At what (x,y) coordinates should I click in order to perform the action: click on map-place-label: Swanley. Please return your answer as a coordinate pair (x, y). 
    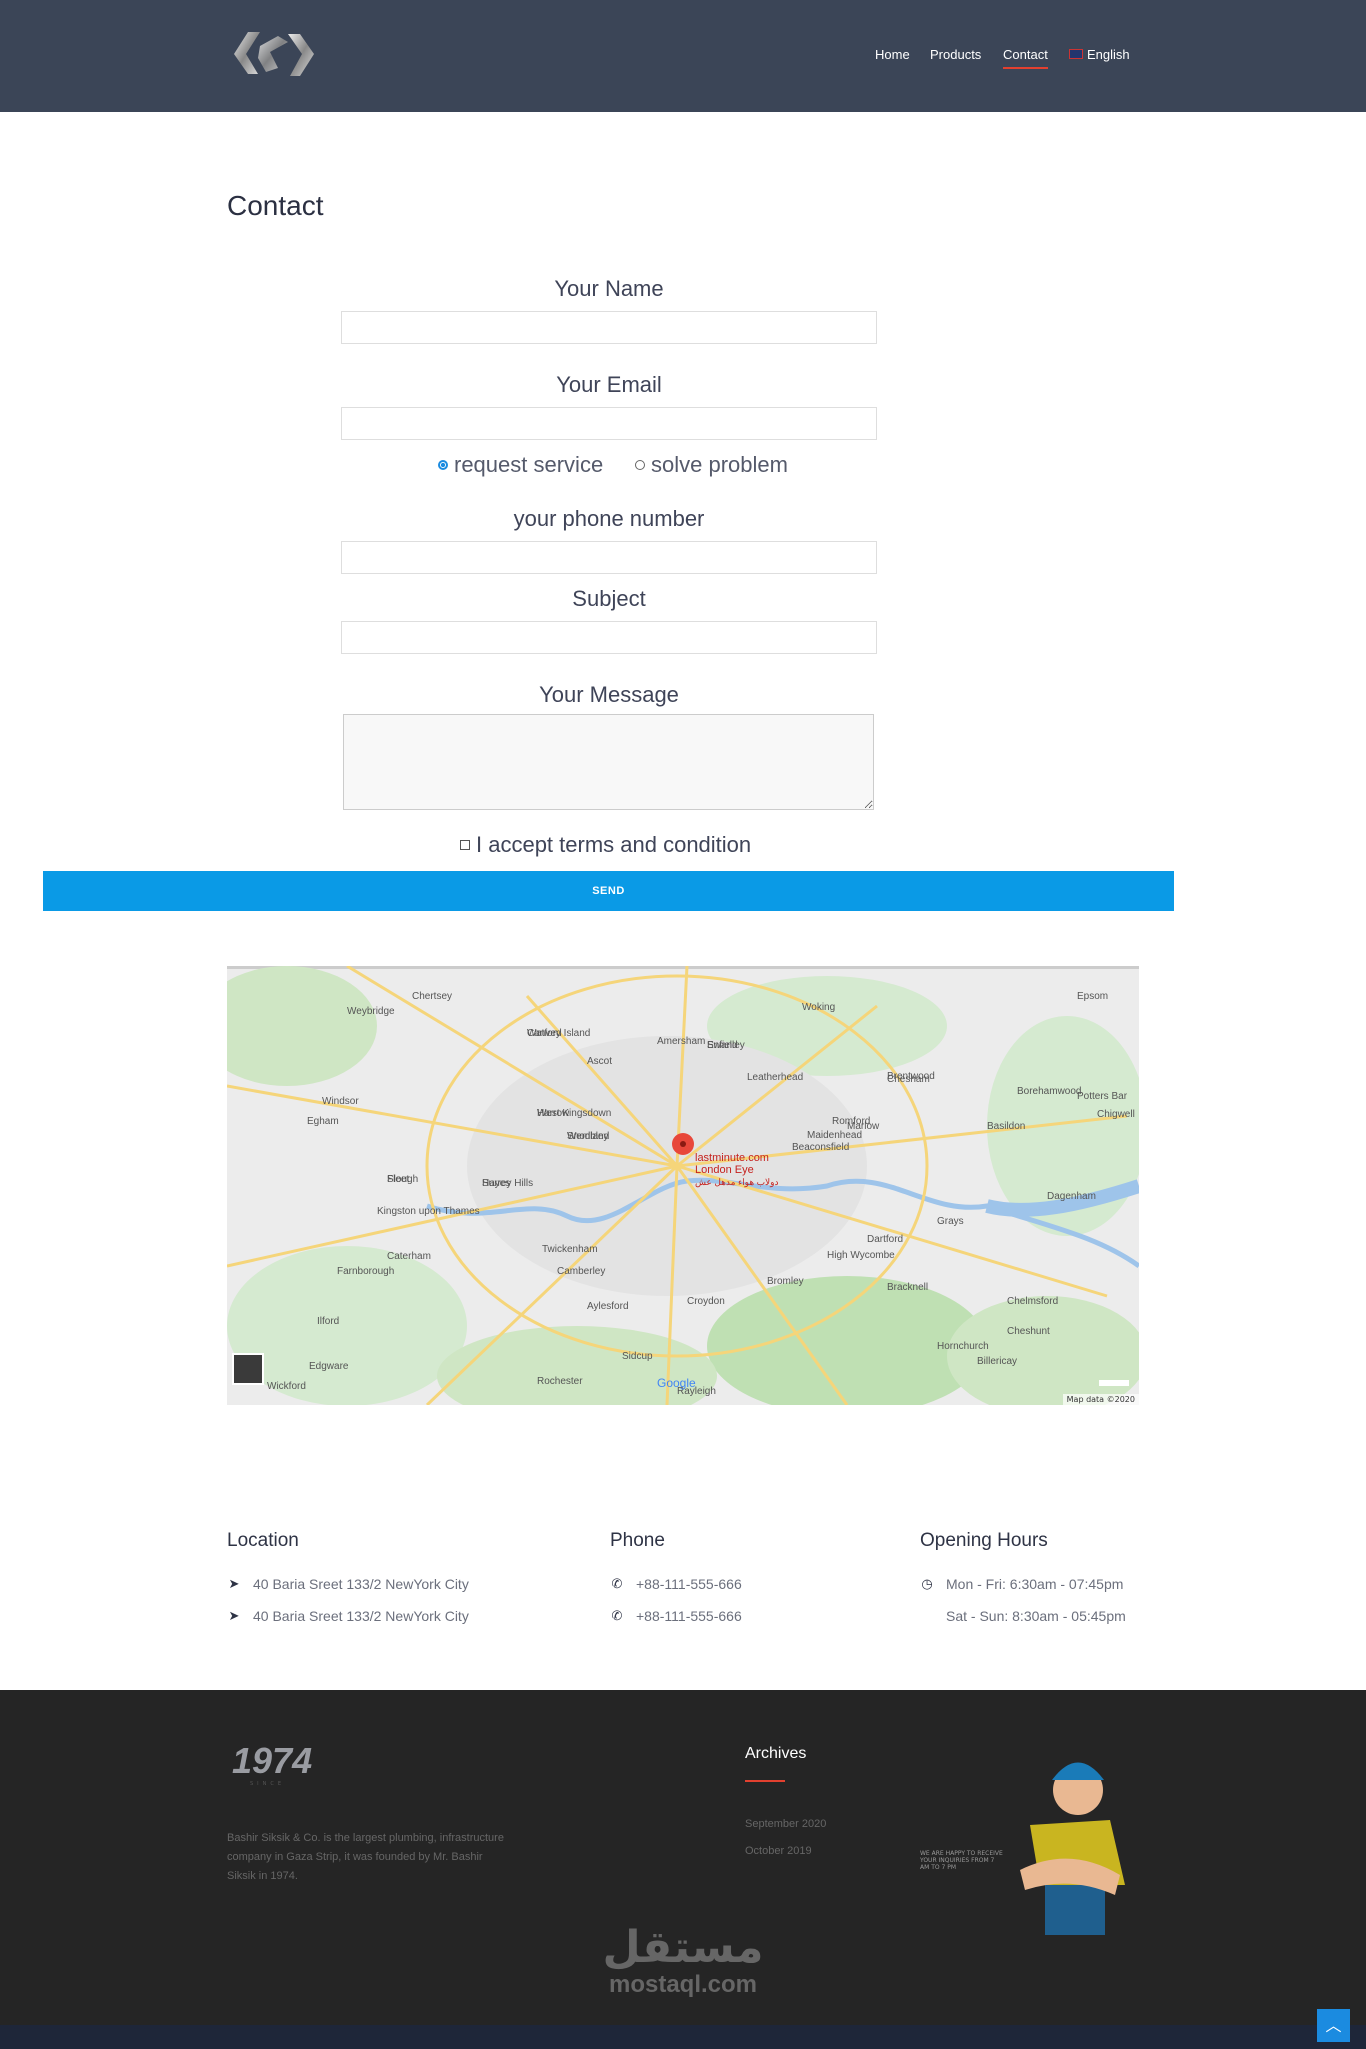
    Looking at the image, I should click on (726, 1045).